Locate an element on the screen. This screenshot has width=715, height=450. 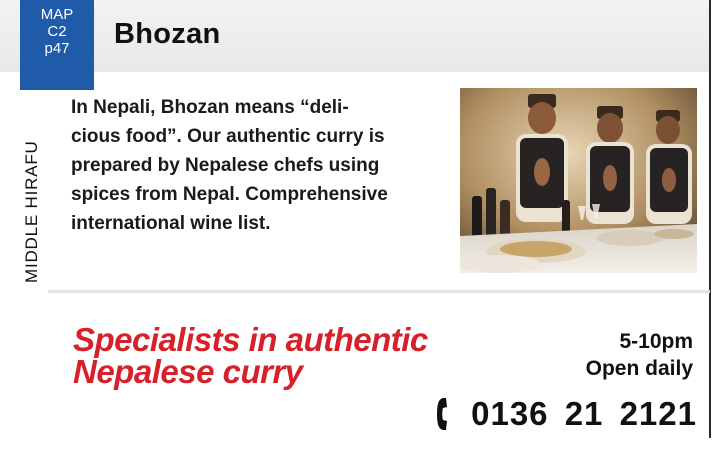
description-line: cious food”. Our authentic curry is is located at coordinates (228, 136).